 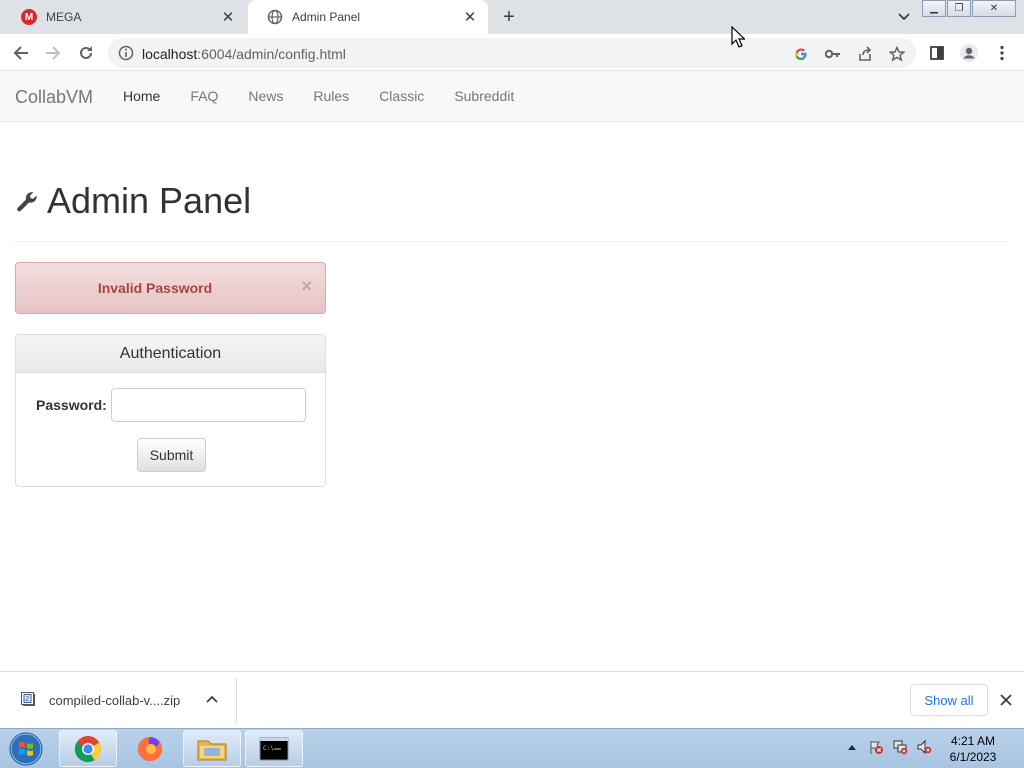 I want to click on nav-link-home: Home, so click(x=141, y=96).